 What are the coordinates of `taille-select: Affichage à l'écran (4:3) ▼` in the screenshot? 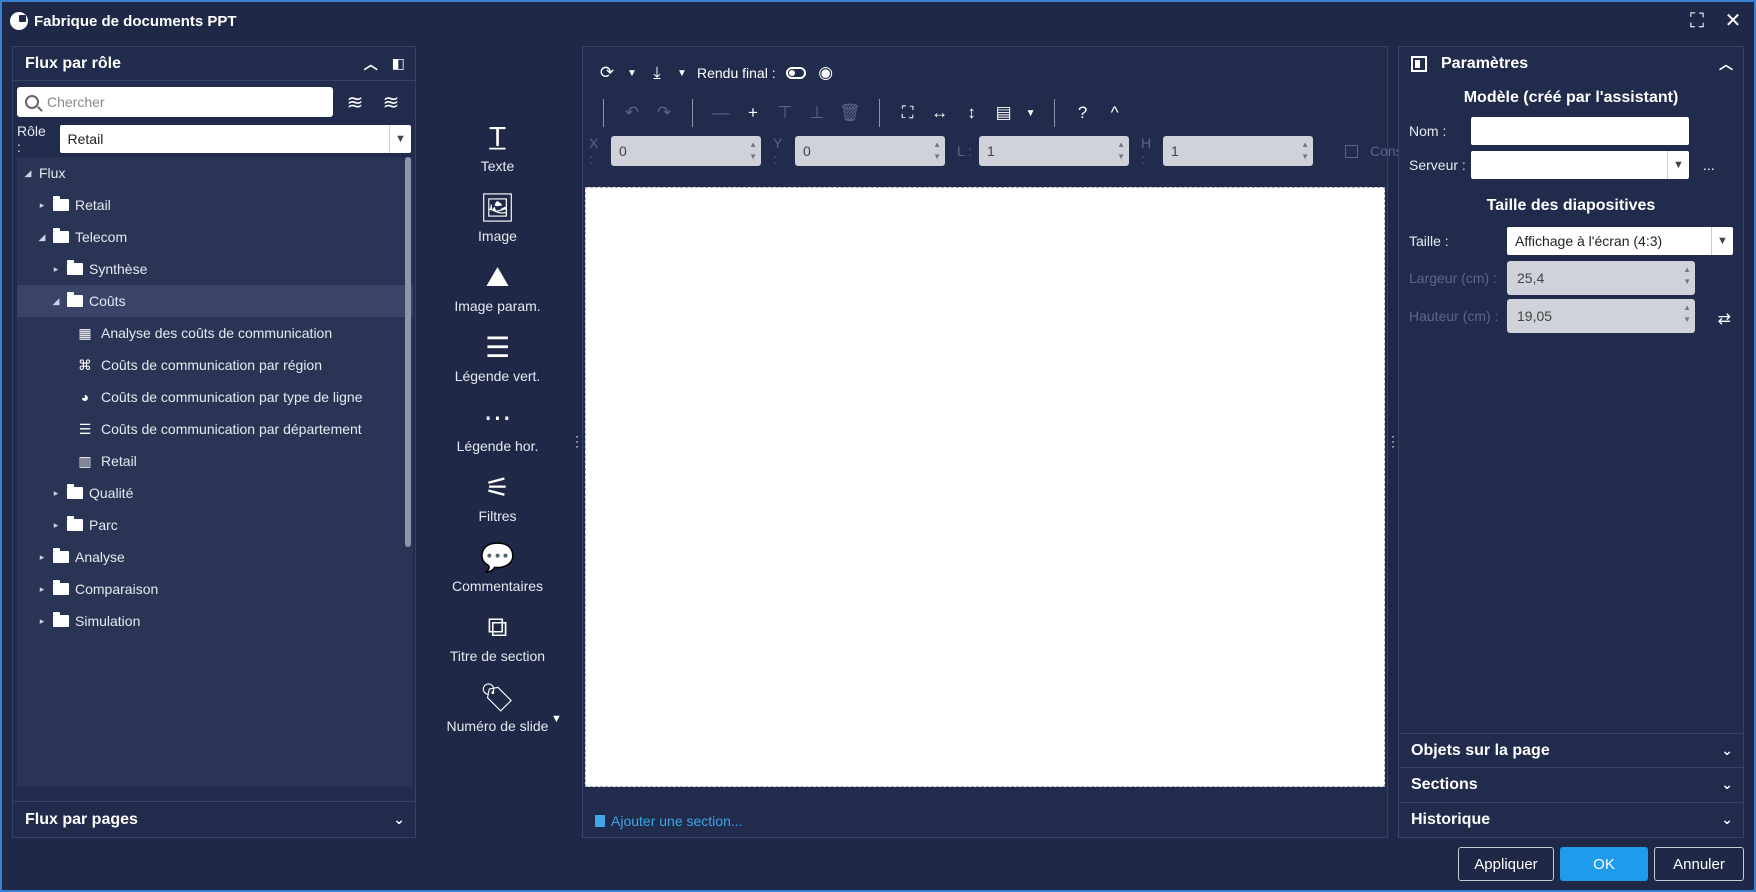 It's located at (1620, 241).